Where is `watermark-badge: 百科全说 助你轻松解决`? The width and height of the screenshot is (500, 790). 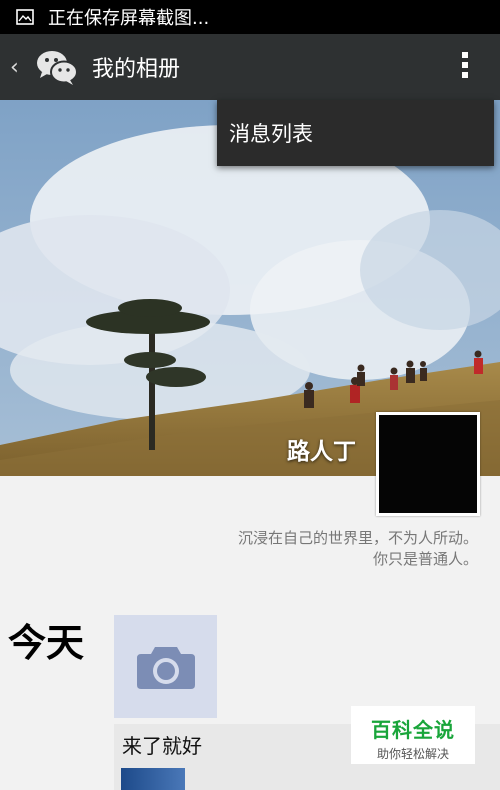
watermark-badge: 百科全说 助你轻松解决 is located at coordinates (413, 735).